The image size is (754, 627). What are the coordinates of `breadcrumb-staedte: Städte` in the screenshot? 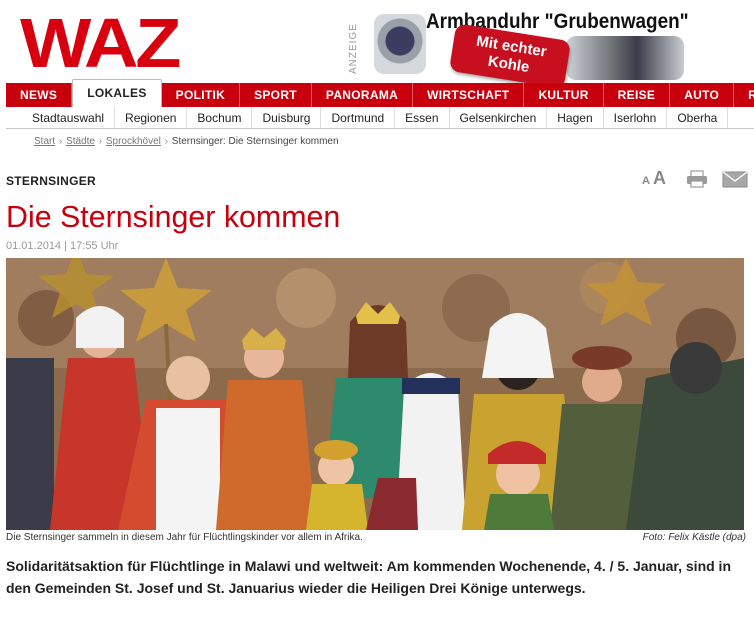 It's located at (80, 141).